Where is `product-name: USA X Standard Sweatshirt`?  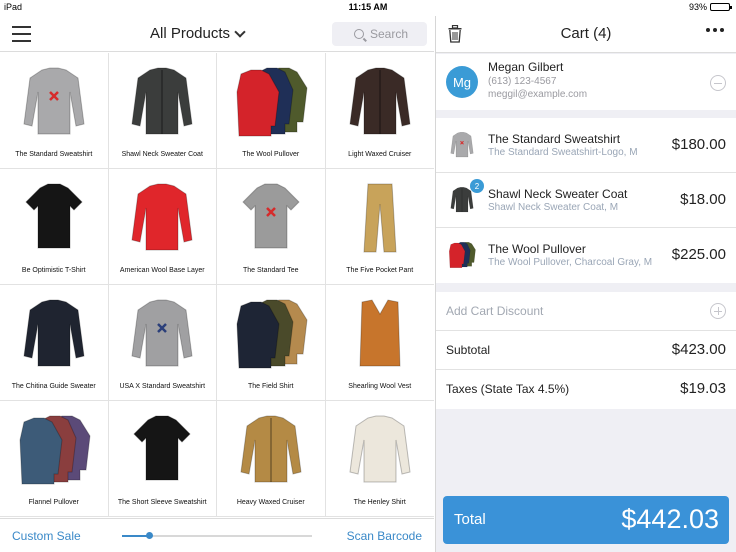
product-name: USA X Standard Sweatshirt is located at coordinates (162, 386).